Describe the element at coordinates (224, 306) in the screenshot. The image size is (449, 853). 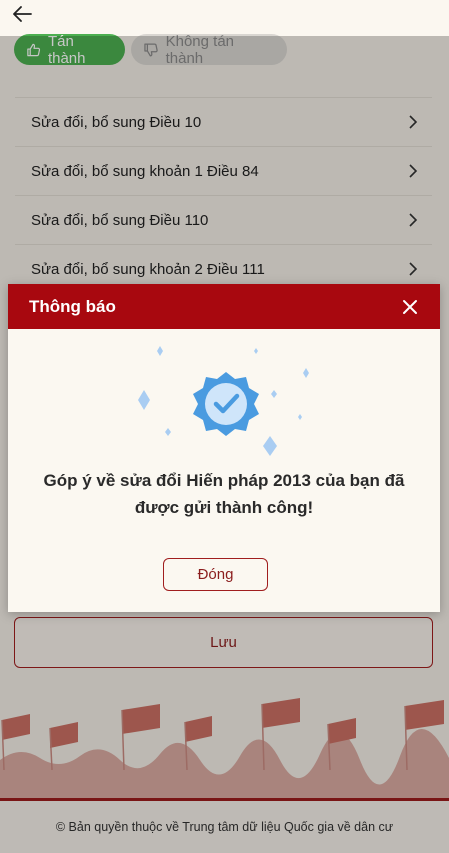
I see `dialog-header: Thông báo` at that location.